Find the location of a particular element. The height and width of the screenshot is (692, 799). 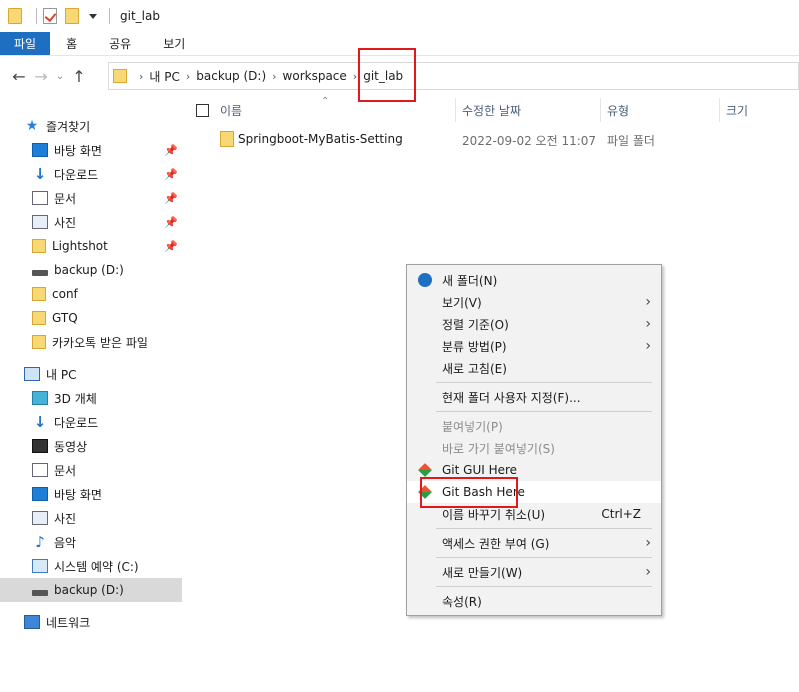

column-header-name: 이름 is located at coordinates (231, 110).